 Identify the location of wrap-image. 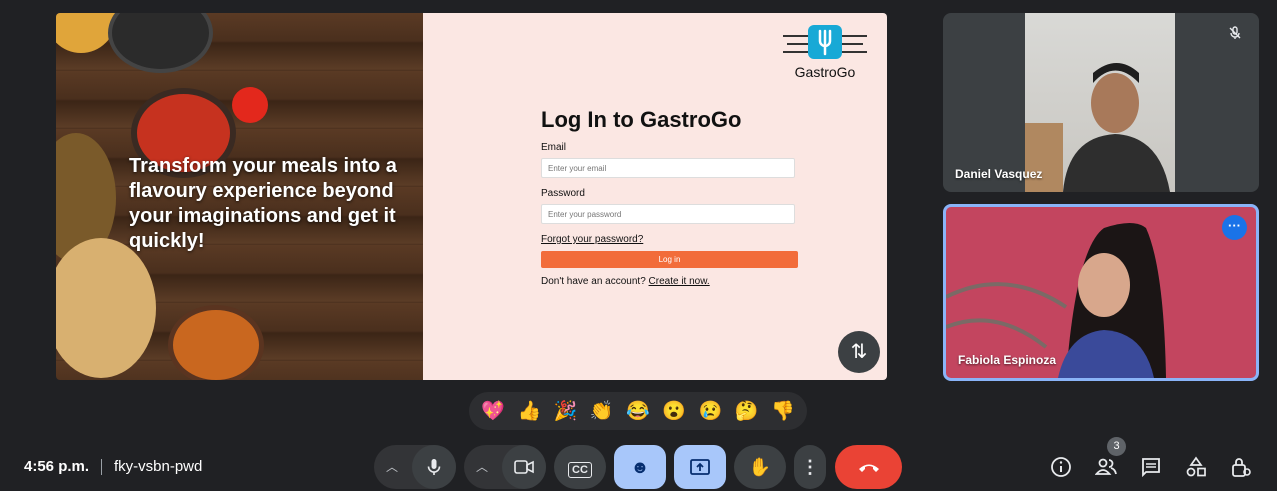
(106, 308).